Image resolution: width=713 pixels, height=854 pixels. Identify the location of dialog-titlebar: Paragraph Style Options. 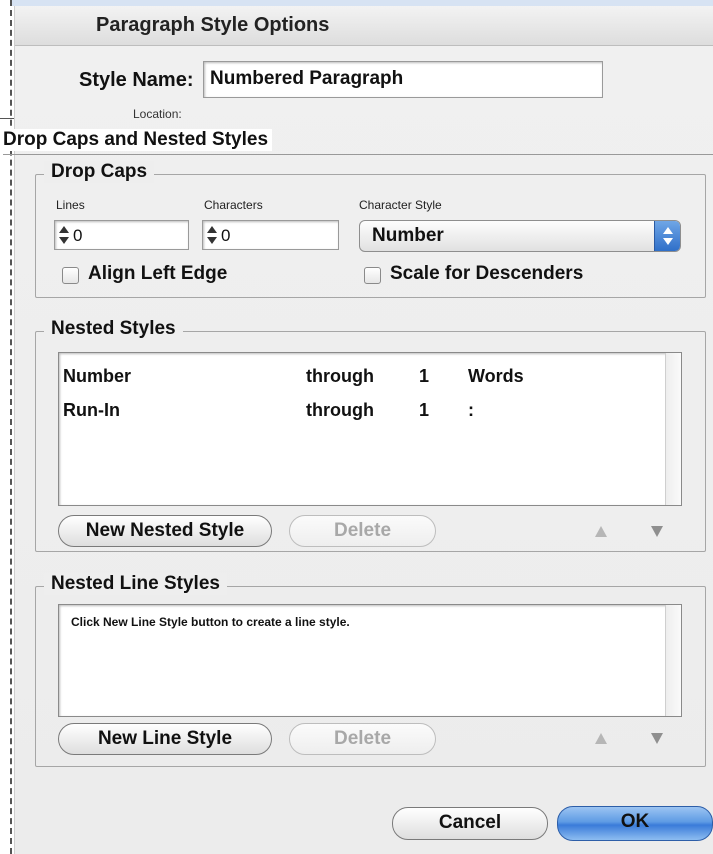
(364, 26).